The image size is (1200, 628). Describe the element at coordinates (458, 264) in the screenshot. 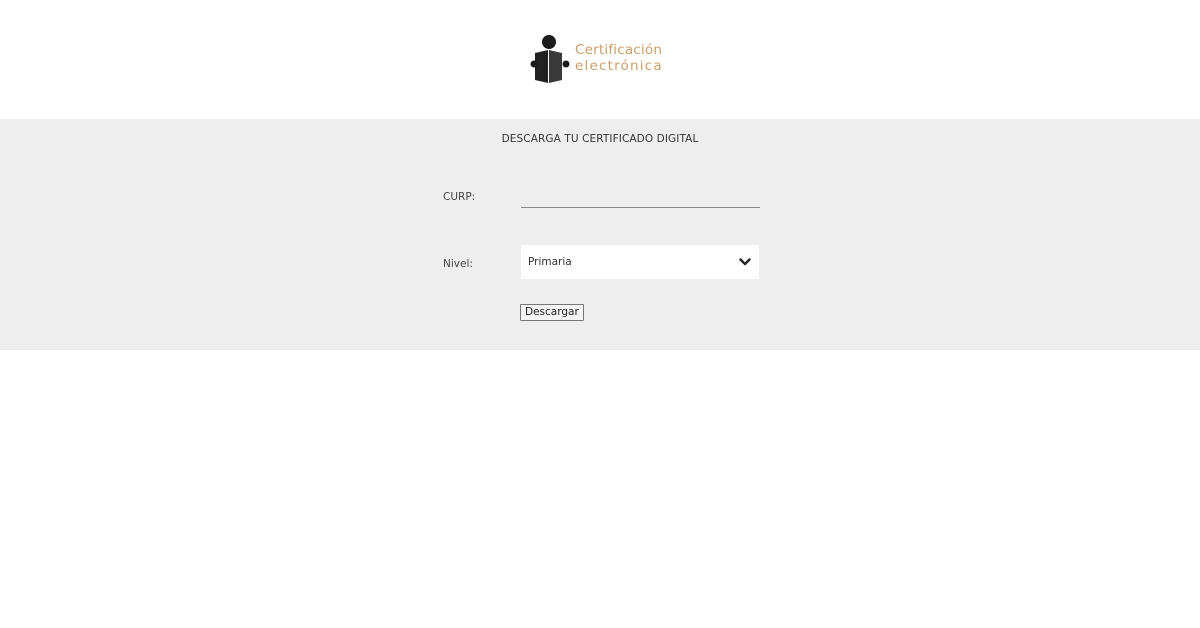

I see `nivel-label: Nivel:` at that location.